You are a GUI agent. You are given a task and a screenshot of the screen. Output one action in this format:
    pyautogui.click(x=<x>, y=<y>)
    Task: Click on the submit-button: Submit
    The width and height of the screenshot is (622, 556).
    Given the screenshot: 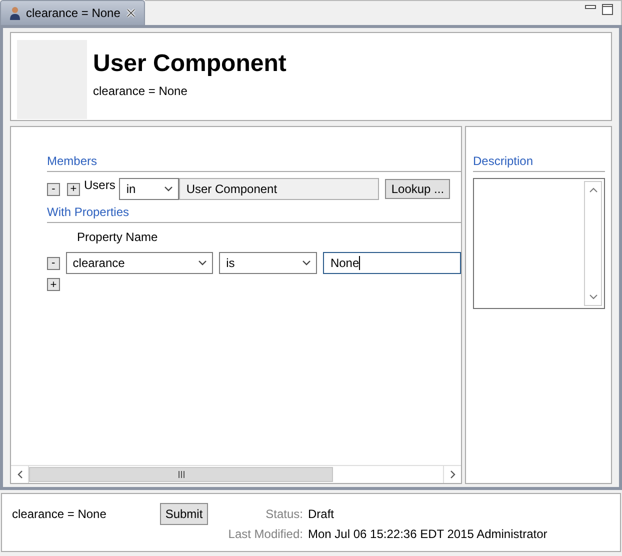 What is the action you would take?
    pyautogui.click(x=184, y=514)
    